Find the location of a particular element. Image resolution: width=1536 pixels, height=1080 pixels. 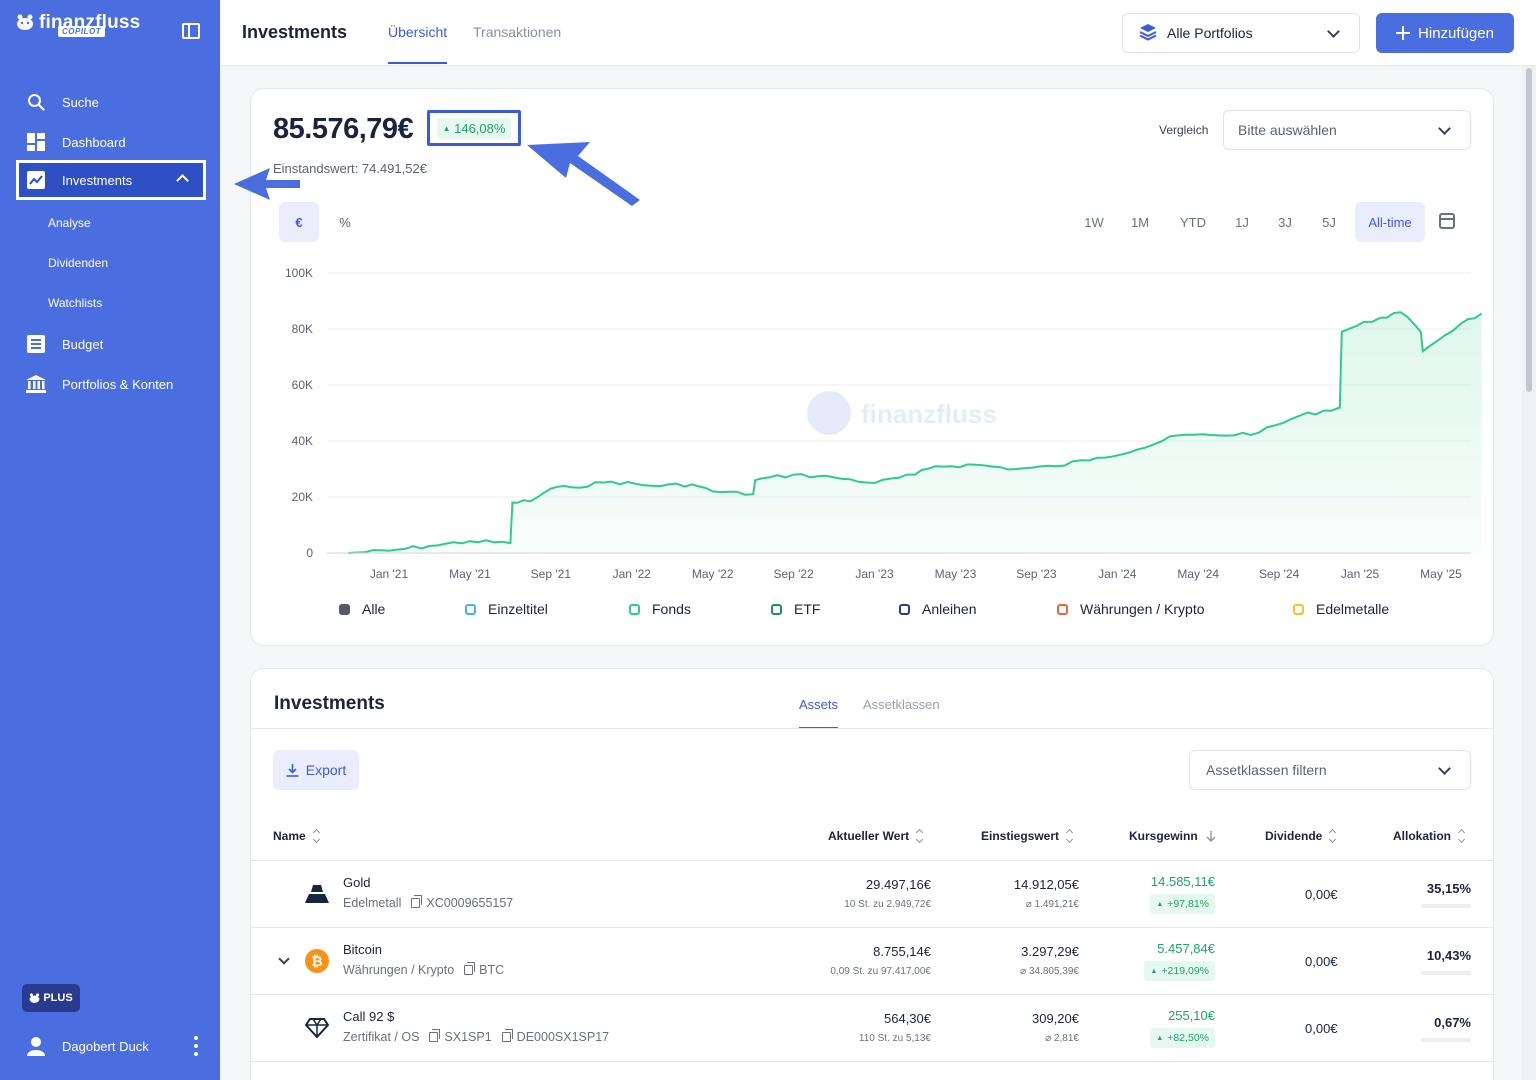

tab-assets: Assets is located at coordinates (819, 713).